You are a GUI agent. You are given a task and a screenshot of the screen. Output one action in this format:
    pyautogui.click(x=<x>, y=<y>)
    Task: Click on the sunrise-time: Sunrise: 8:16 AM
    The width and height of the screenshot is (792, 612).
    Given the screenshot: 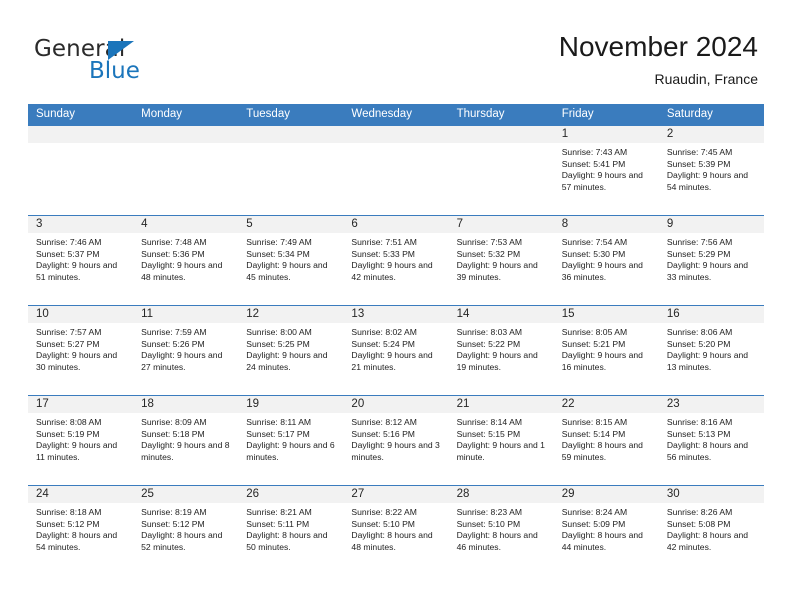 What is the action you would take?
    pyautogui.click(x=699, y=422)
    